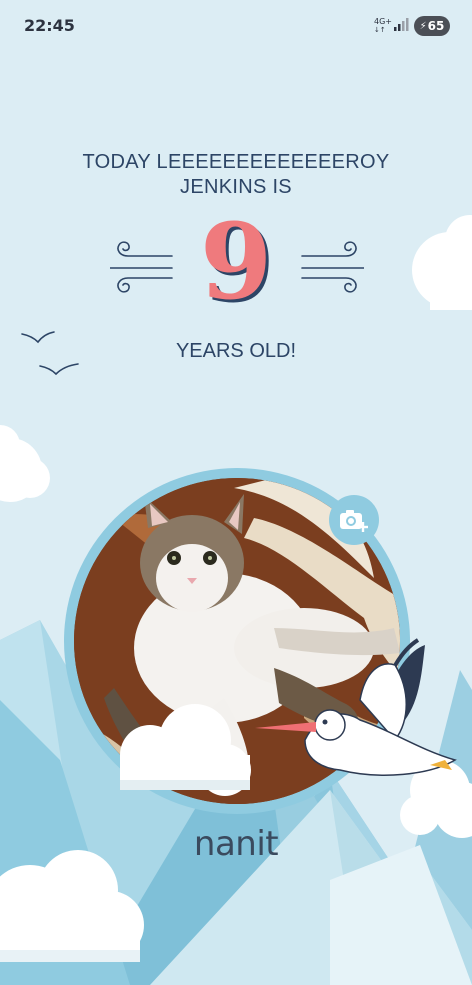 The width and height of the screenshot is (472, 985). I want to click on nanit-logo: nanit, so click(236, 844).